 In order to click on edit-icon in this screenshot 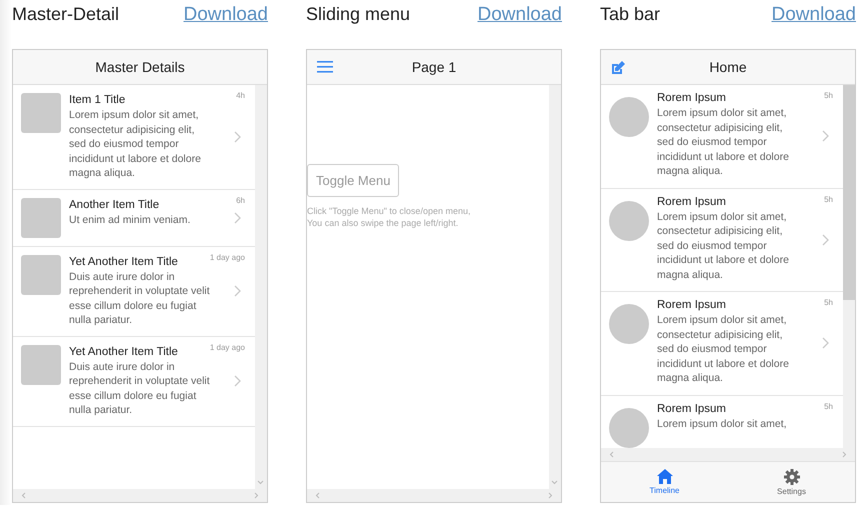, I will do `click(618, 68)`.